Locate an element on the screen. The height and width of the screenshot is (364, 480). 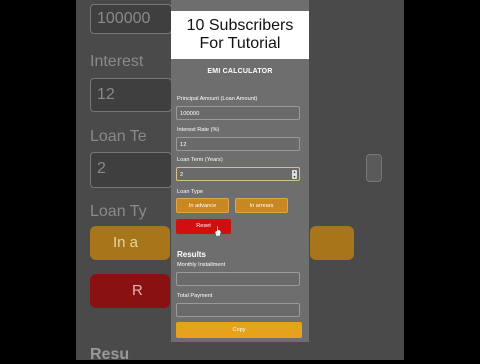
bg-spinner is located at coordinates (374, 168).